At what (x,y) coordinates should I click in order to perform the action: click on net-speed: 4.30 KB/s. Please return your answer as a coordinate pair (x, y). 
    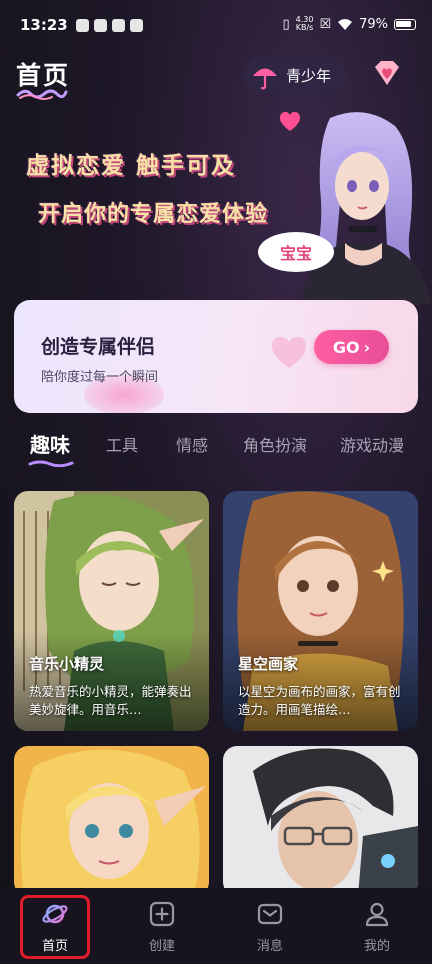
    Looking at the image, I should click on (305, 24).